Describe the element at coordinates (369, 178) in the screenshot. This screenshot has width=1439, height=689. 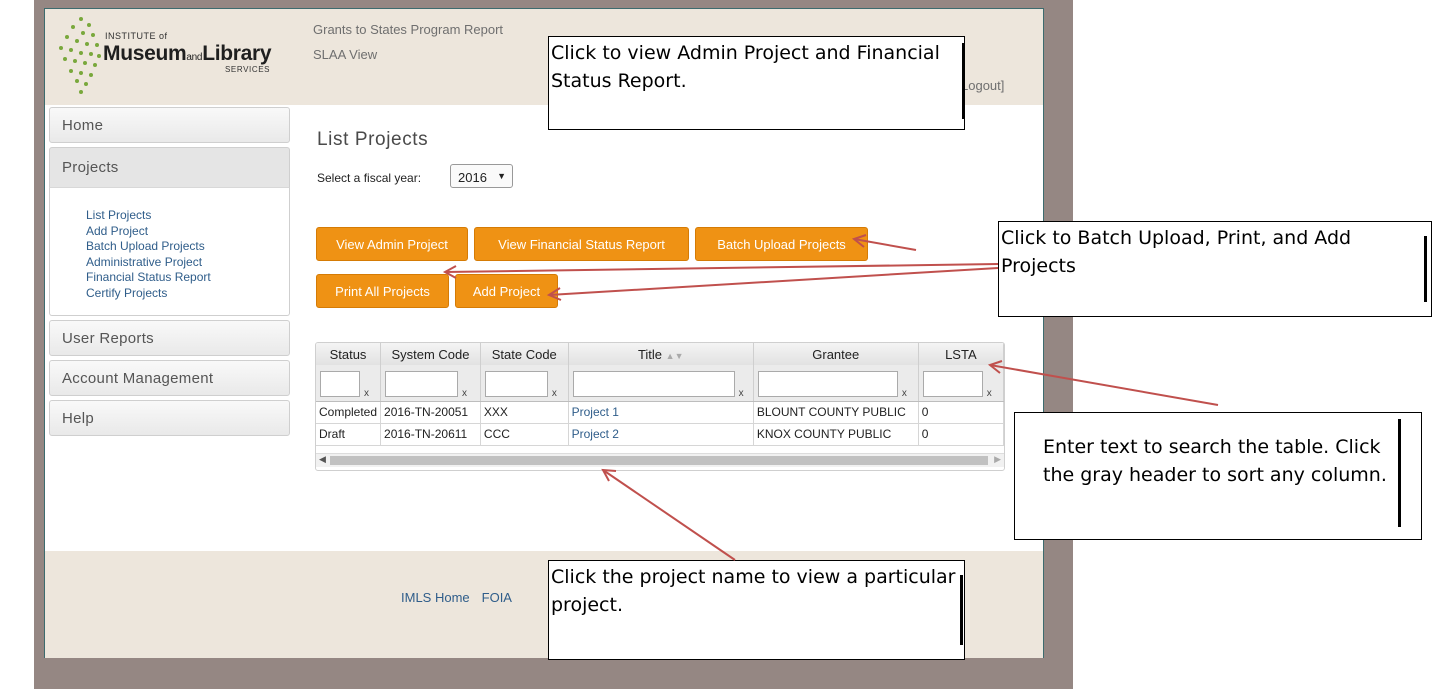
I see `fiscal-year-label: Select a fiscal year:` at that location.